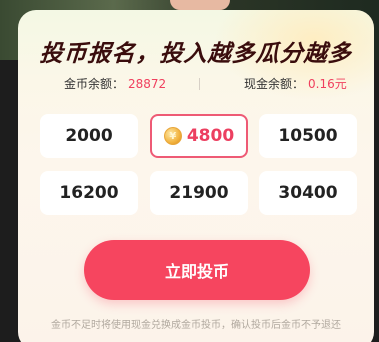 This screenshot has width=379, height=342. I want to click on balance-divider, so click(199, 84).